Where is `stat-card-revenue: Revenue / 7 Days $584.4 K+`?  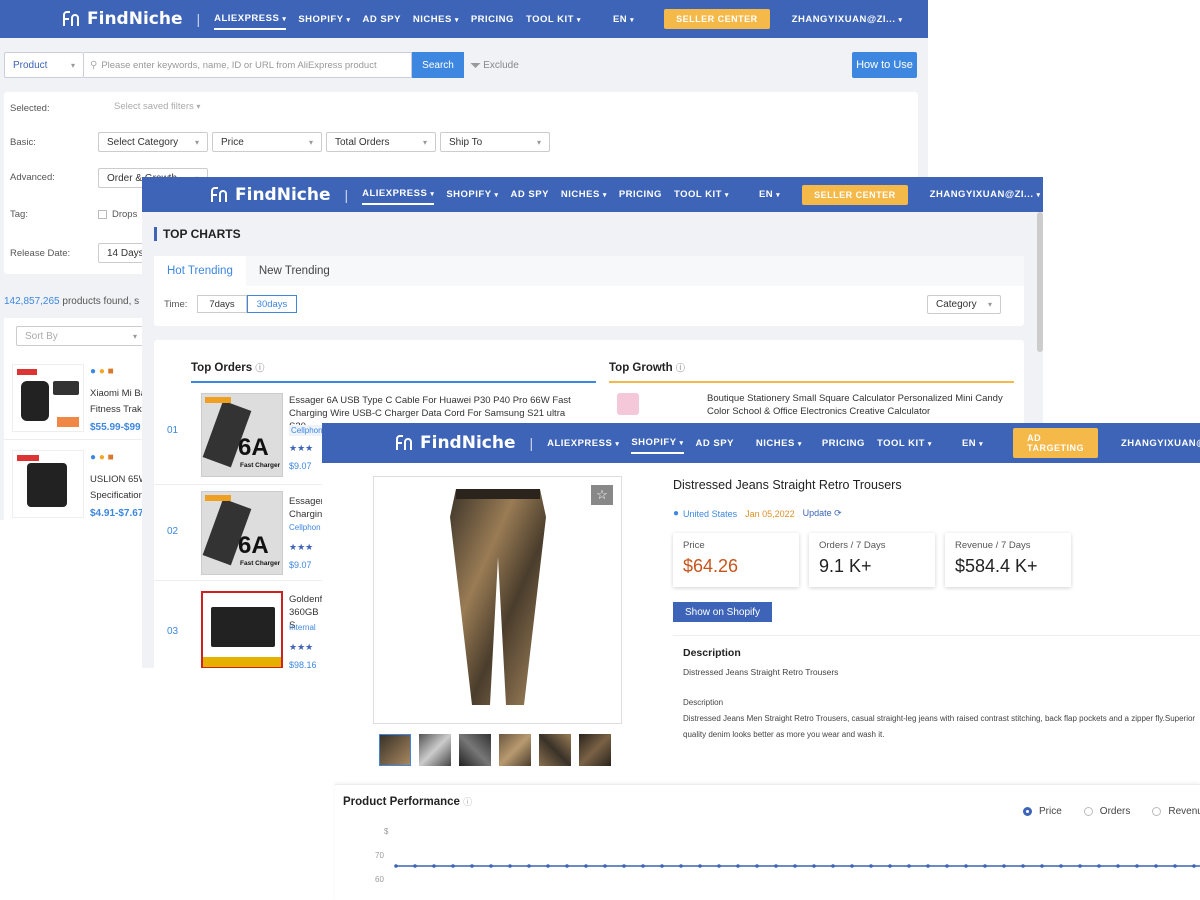
stat-card-revenue: Revenue / 7 Days $584.4 K+ is located at coordinates (1008, 560).